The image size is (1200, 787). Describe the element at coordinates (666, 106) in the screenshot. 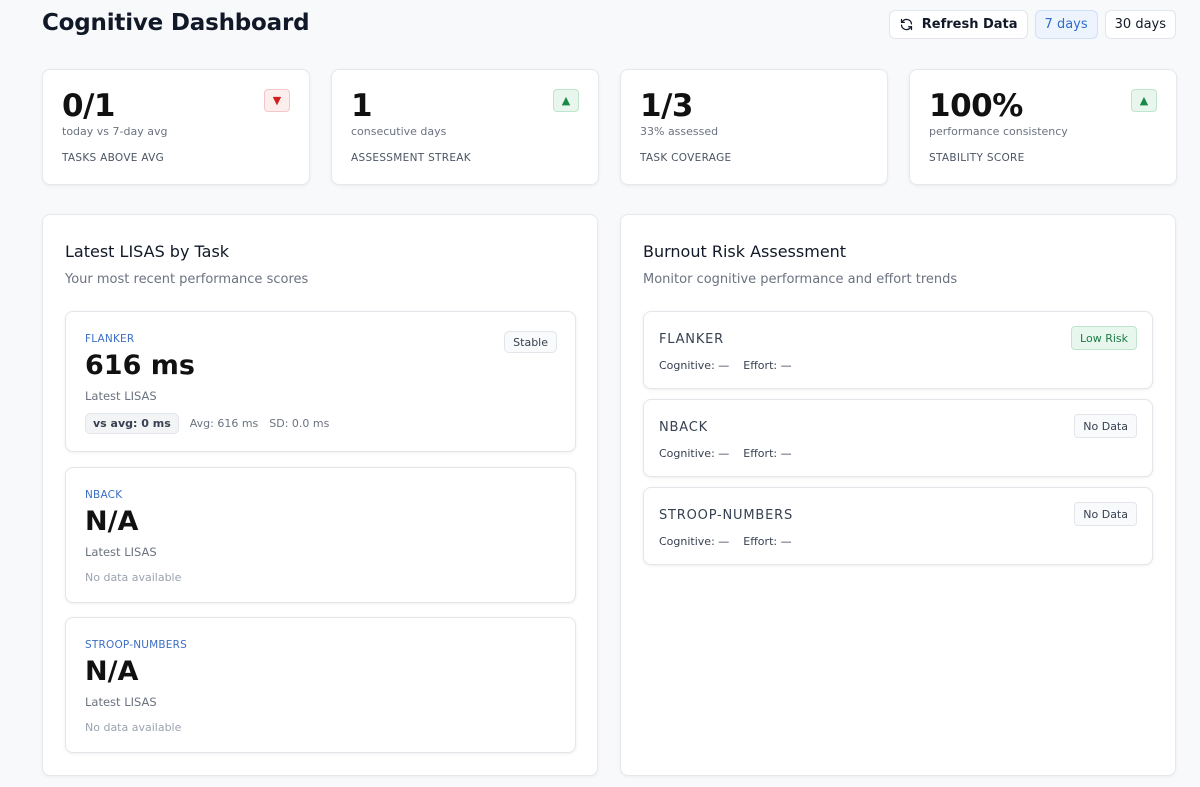

I see `kpi-value: 1/3` at that location.